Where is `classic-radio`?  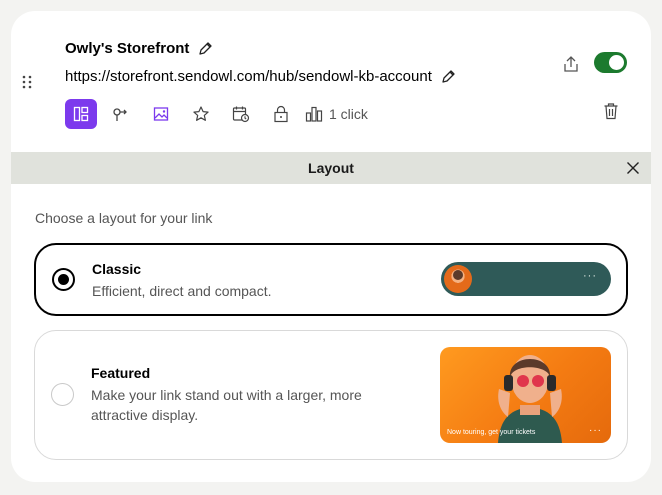
classic-radio is located at coordinates (63, 279).